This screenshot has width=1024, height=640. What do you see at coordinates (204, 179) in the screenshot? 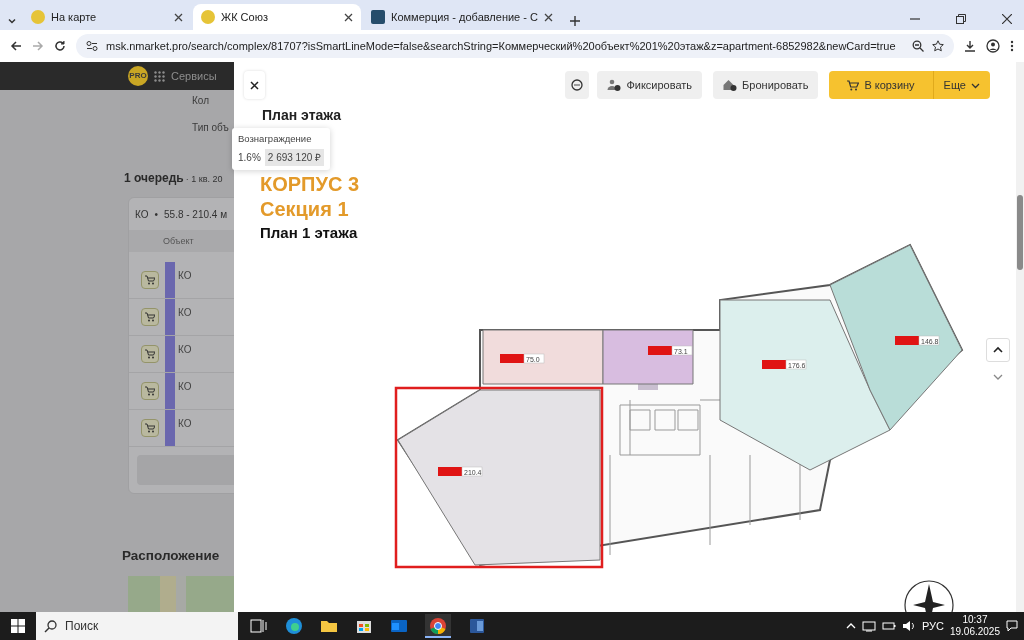
I see `queue-date: · 1 кв. 20` at bounding box center [204, 179].